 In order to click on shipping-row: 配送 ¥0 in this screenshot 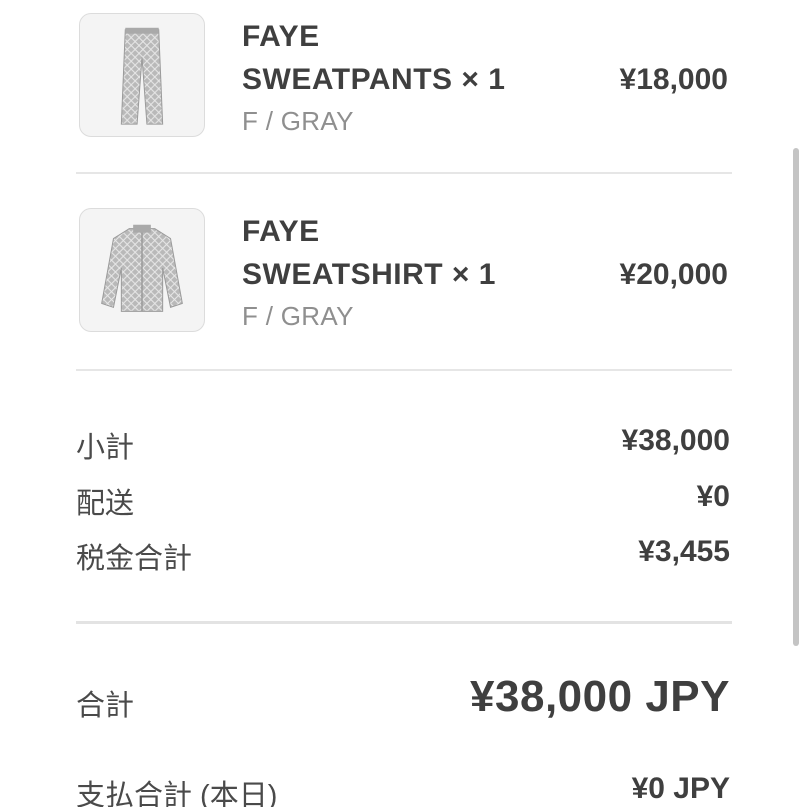, I will do `click(403, 500)`.